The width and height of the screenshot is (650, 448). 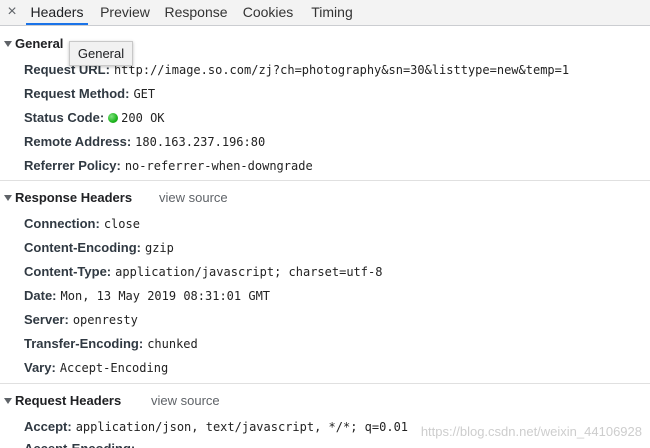 What do you see at coordinates (74, 197) in the screenshot?
I see `response-headers-title: Response Headers` at bounding box center [74, 197].